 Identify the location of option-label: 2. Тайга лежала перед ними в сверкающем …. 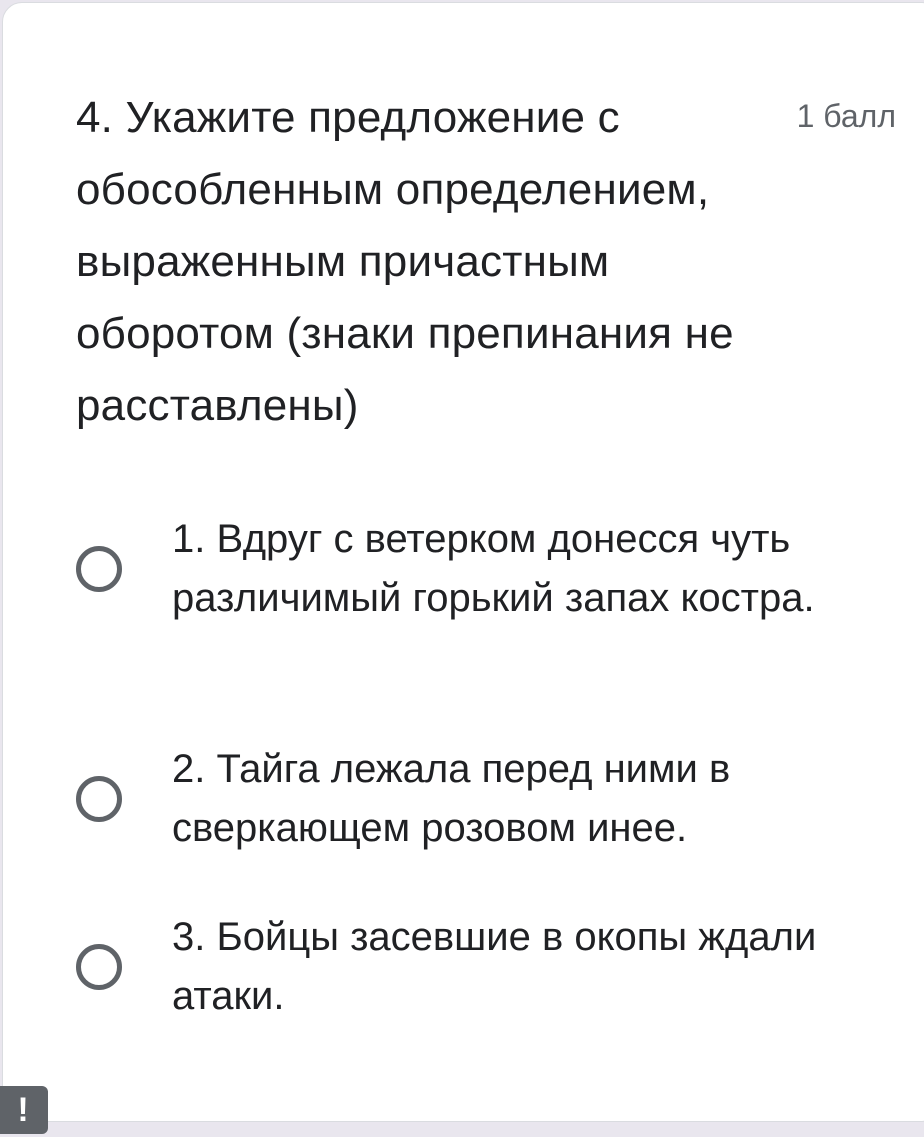
(451, 798).